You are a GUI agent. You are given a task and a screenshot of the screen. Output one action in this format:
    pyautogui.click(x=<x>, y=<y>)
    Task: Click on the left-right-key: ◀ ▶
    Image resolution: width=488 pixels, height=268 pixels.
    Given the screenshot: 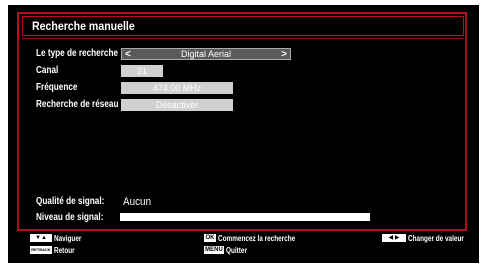 What is the action you would take?
    pyautogui.click(x=394, y=238)
    